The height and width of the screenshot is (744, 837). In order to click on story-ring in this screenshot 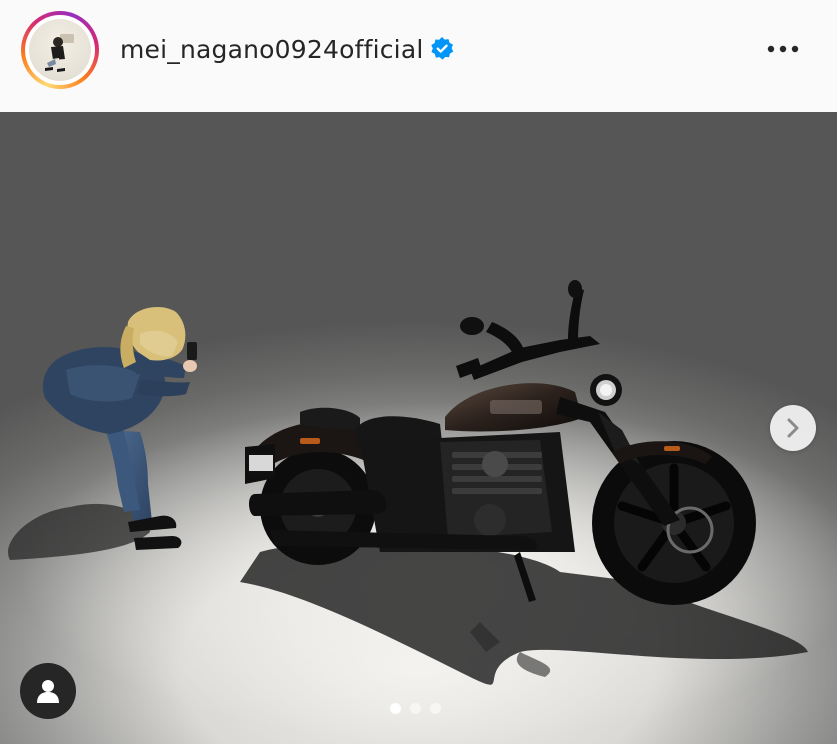, I will do `click(60, 50)`.